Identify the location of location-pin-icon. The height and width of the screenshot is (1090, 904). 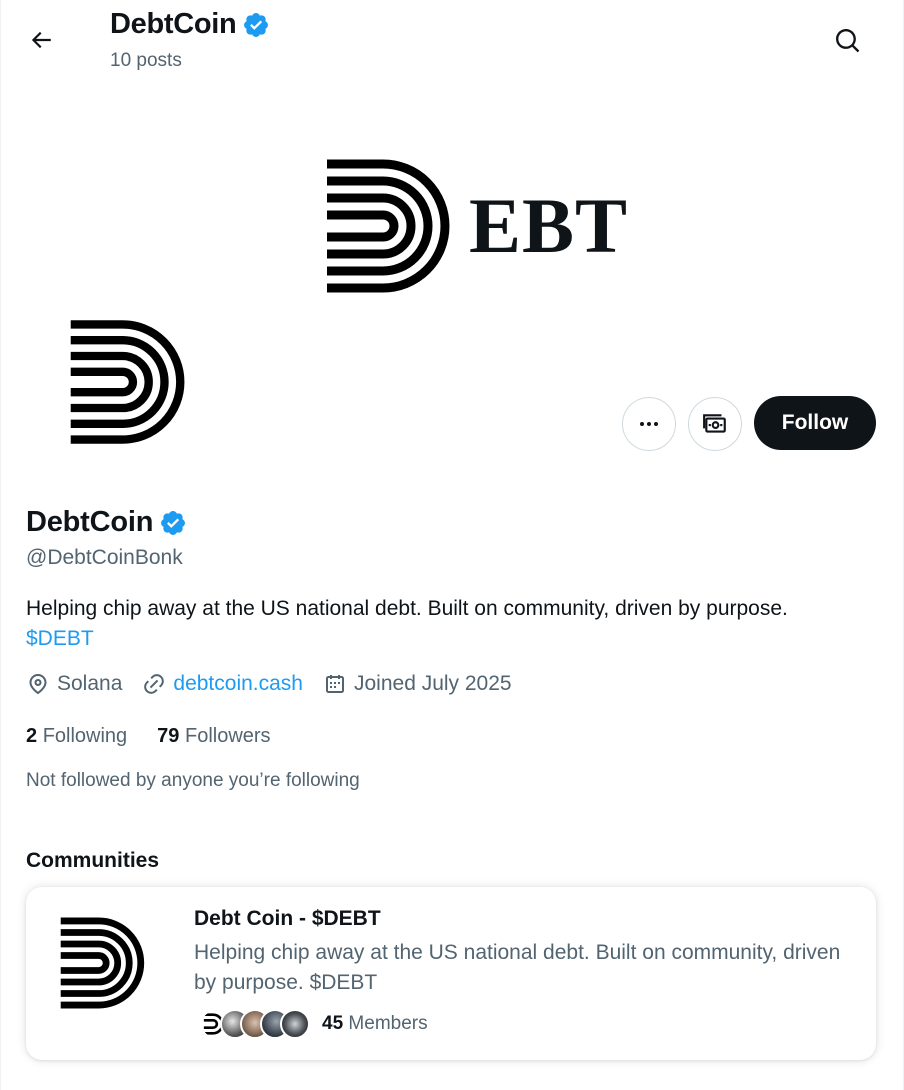
(38, 684).